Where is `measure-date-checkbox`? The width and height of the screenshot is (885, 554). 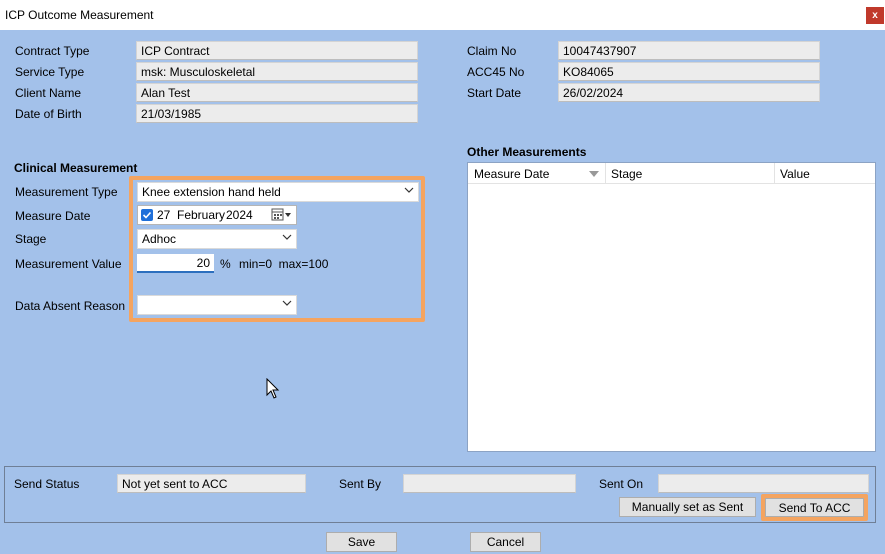 measure-date-checkbox is located at coordinates (147, 215).